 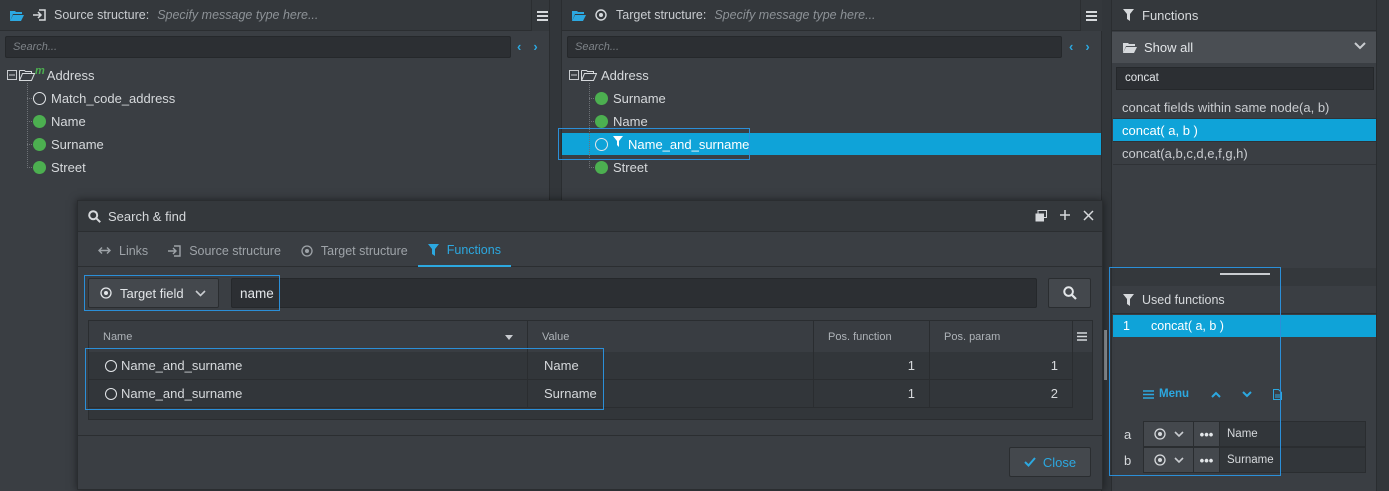 What do you see at coordinates (1088, 215) in the screenshot?
I see `close-icon` at bounding box center [1088, 215].